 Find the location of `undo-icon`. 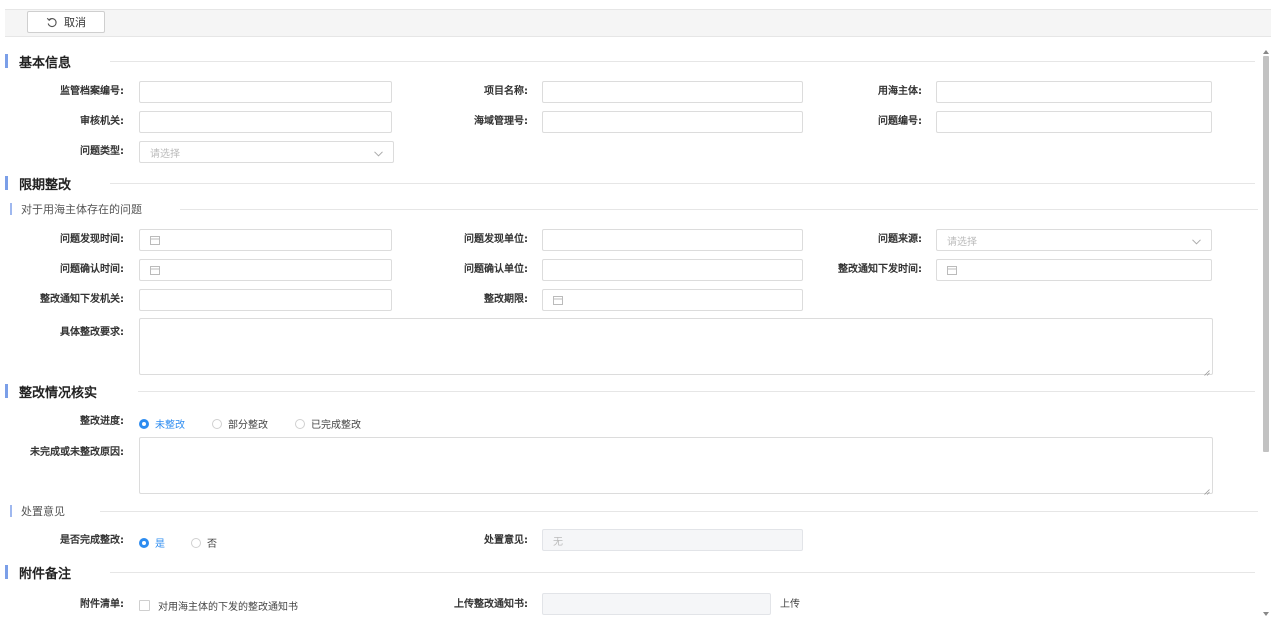

undo-icon is located at coordinates (52, 22).